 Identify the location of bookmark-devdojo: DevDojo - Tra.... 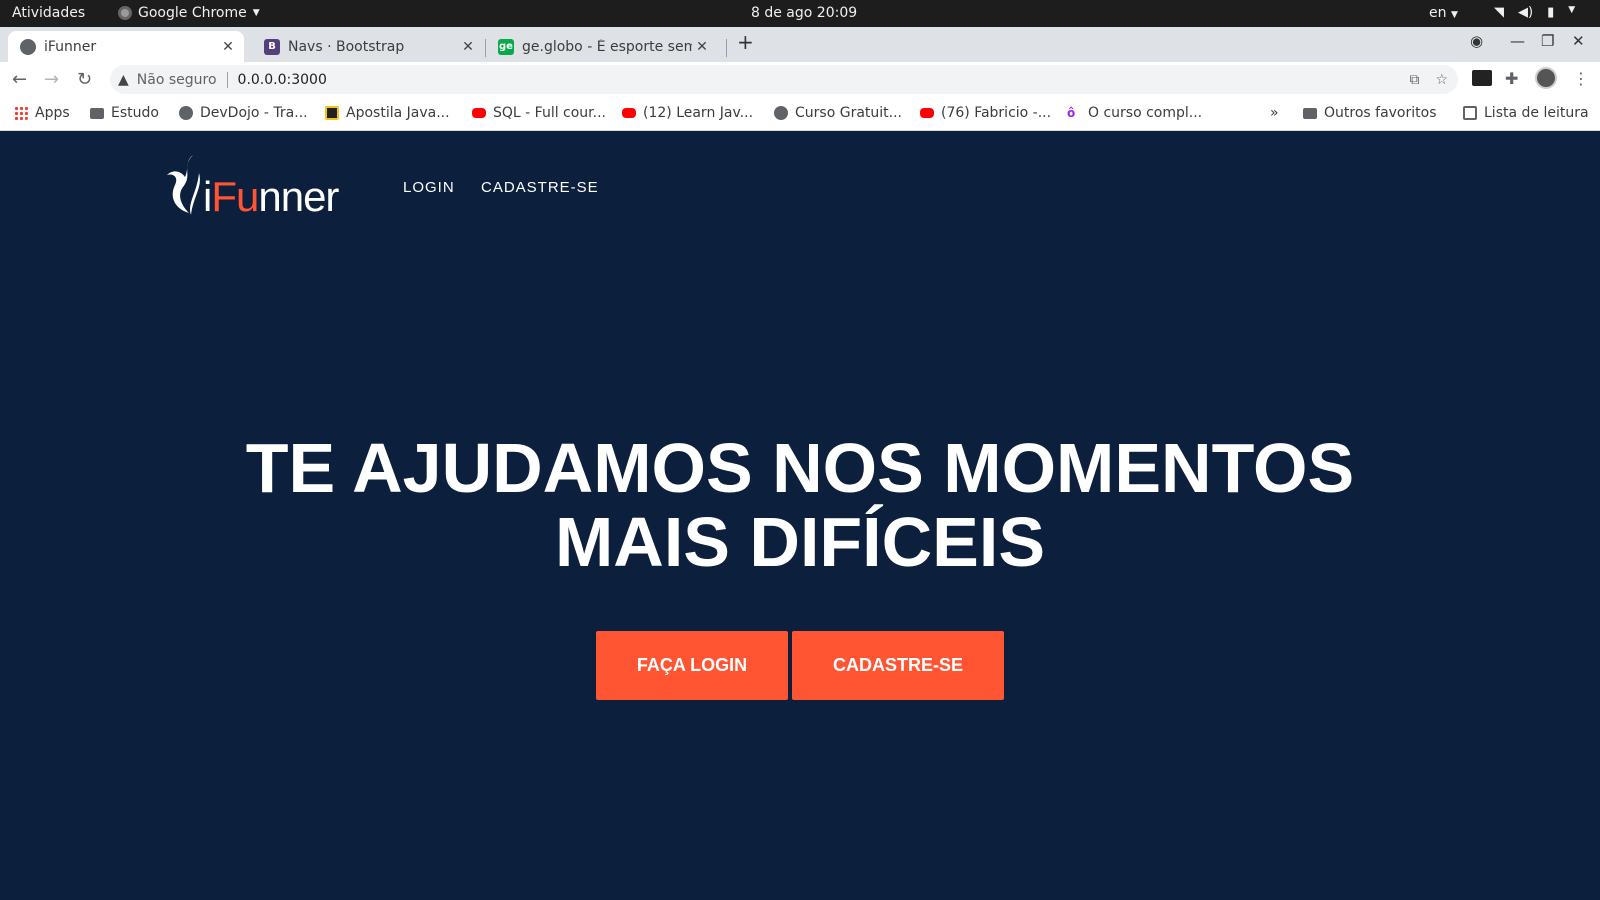
(243, 113).